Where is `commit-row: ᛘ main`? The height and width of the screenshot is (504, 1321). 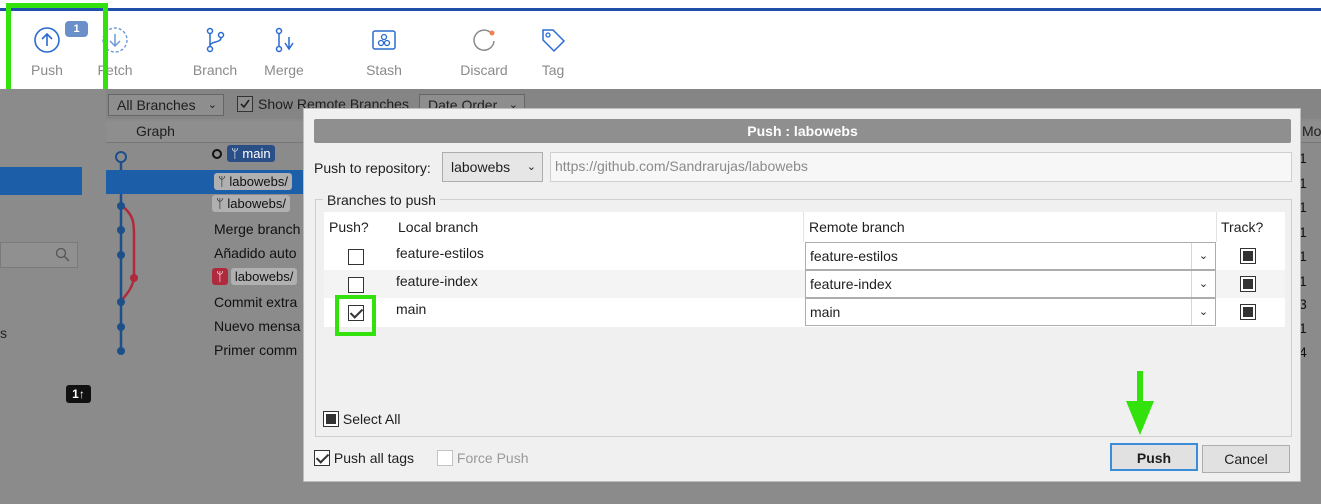 commit-row: ᛘ main is located at coordinates (257, 157).